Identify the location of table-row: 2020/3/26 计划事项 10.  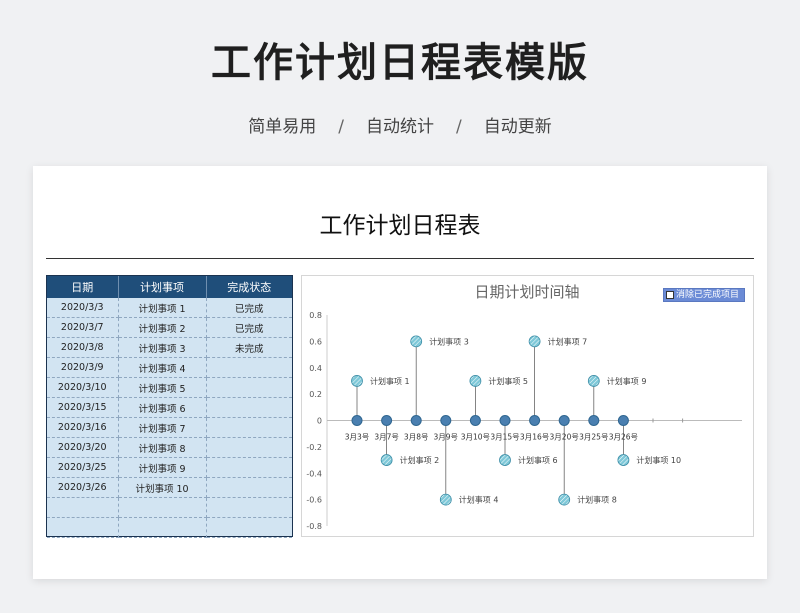
(169, 487).